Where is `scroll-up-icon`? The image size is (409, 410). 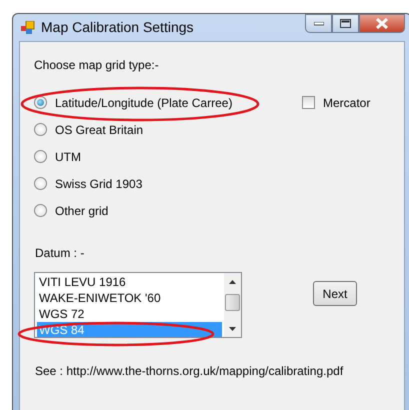
scroll-up-icon is located at coordinates (232, 282).